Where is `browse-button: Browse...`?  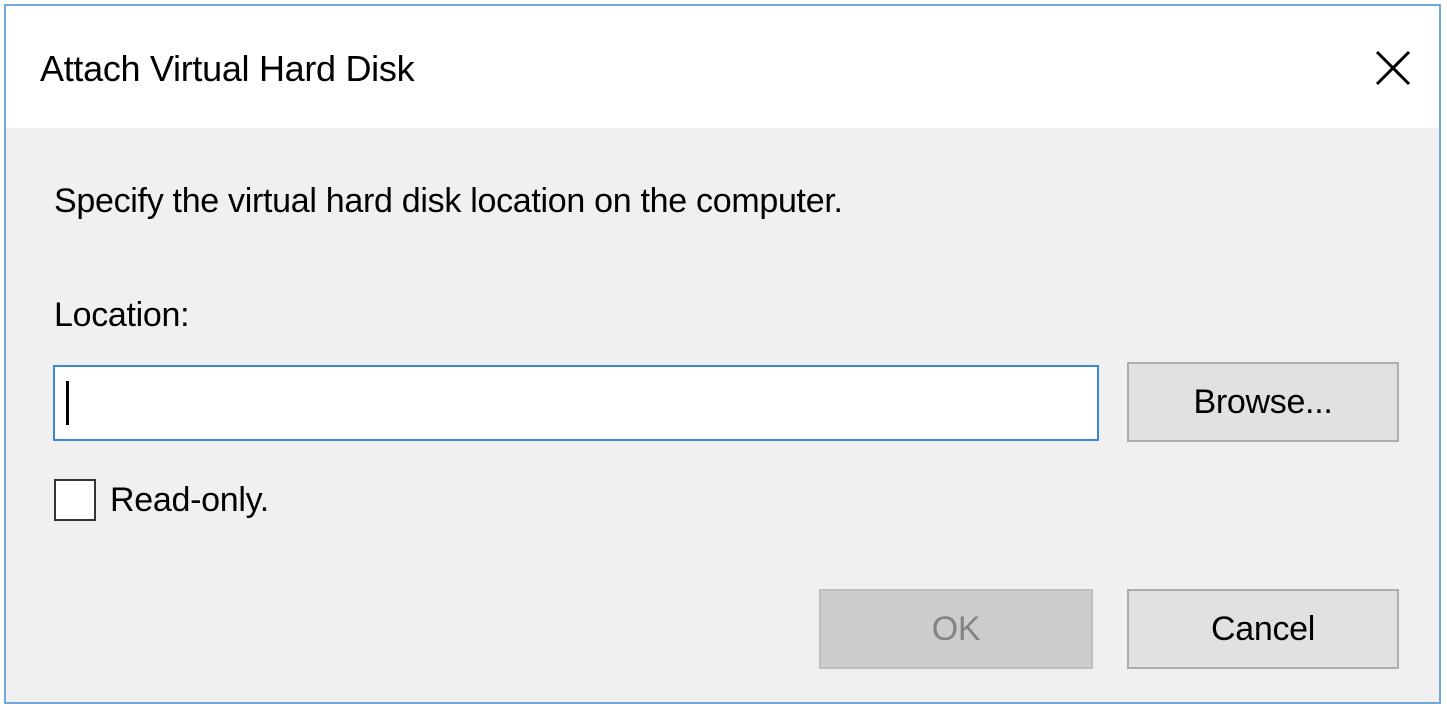
browse-button: Browse... is located at coordinates (1263, 402).